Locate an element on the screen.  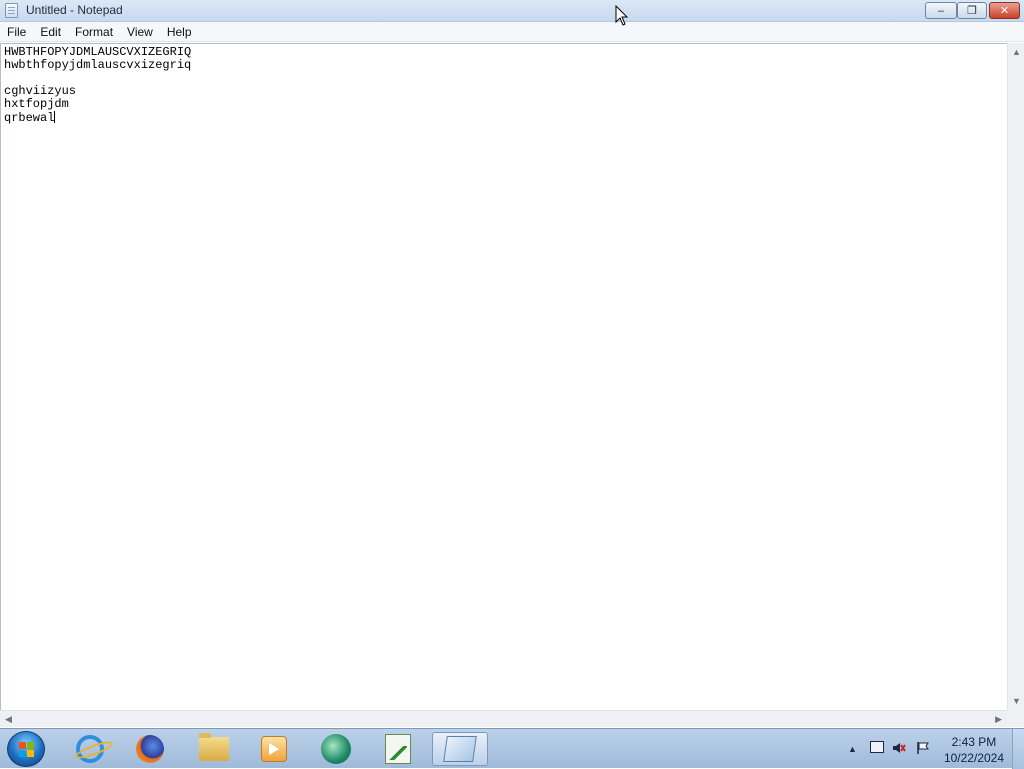
teamviewer-icon is located at coordinates (336, 749).